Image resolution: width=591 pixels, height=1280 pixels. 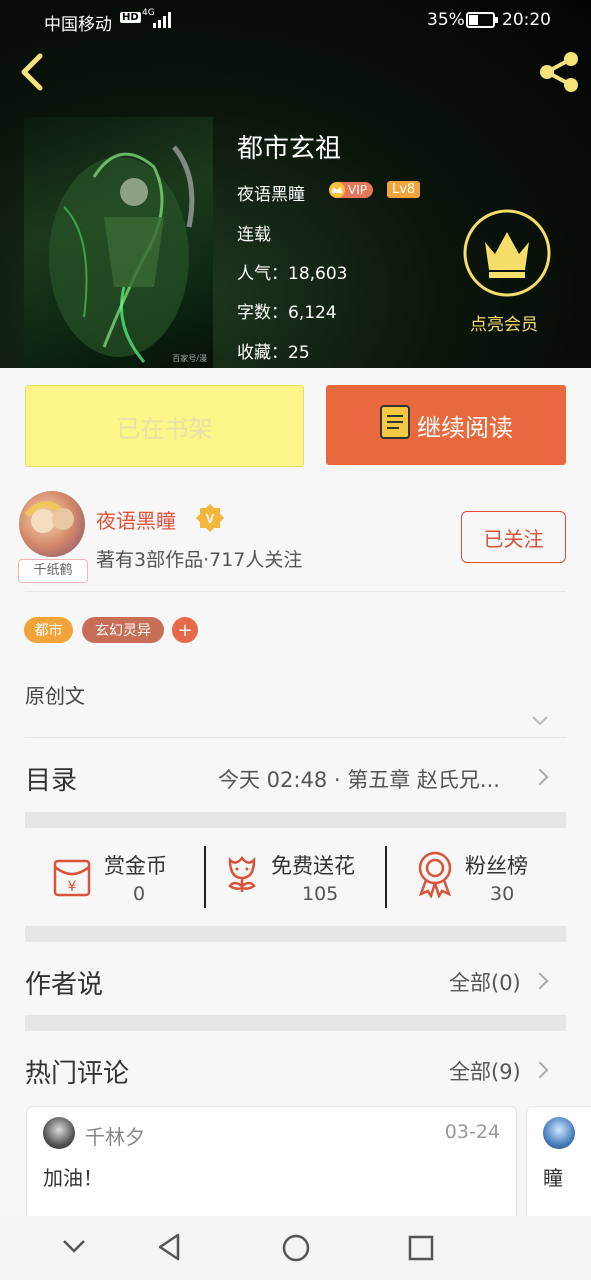 I want to click on rewards-bar: ¥ 赏金币 0 免费送花 105 粉丝榜 30, so click(x=295, y=878).